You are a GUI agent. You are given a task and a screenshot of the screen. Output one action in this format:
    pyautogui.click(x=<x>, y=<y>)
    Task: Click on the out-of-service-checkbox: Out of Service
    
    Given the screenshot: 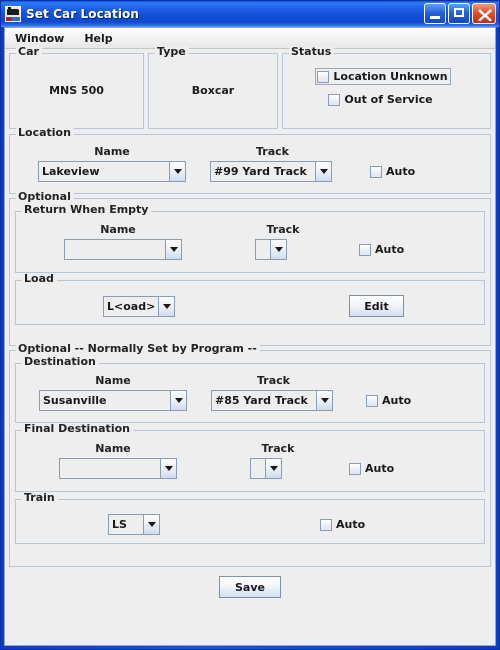 What is the action you would take?
    pyautogui.click(x=380, y=99)
    